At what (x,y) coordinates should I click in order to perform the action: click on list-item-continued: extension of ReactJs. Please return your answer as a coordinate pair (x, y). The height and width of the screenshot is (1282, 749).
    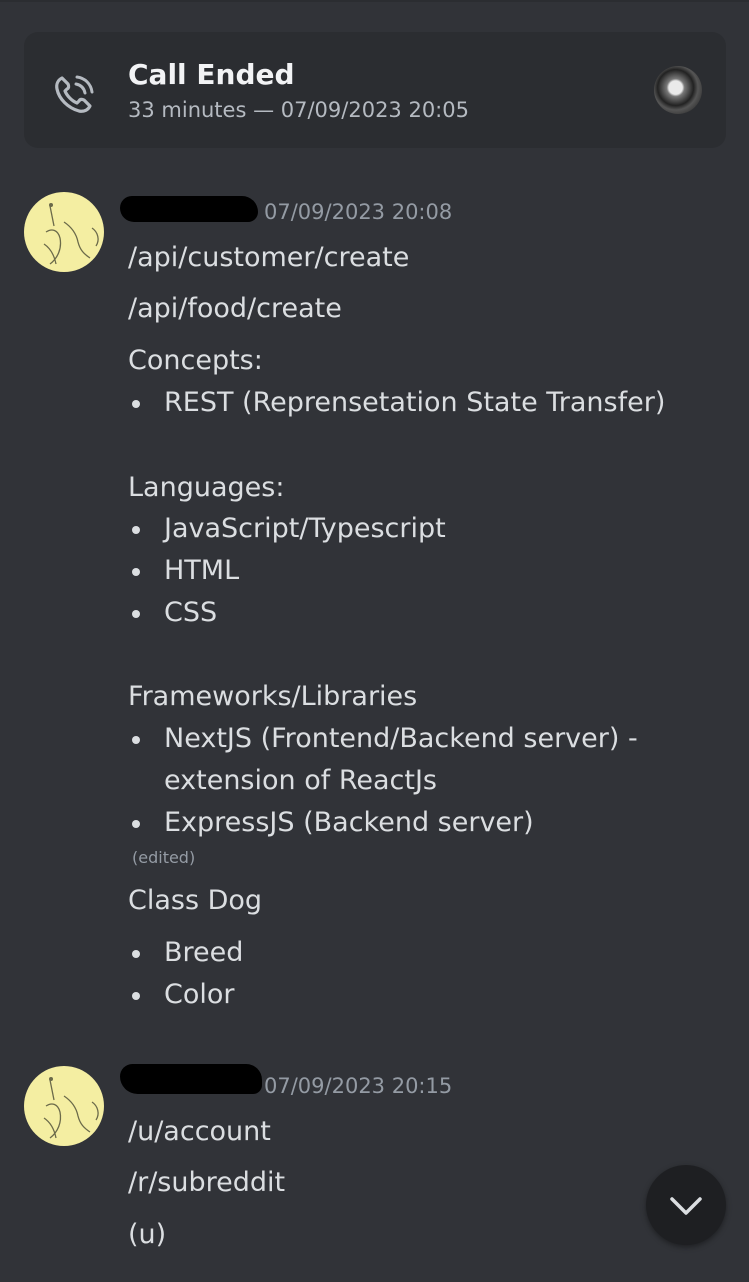
    Looking at the image, I should click on (300, 780).